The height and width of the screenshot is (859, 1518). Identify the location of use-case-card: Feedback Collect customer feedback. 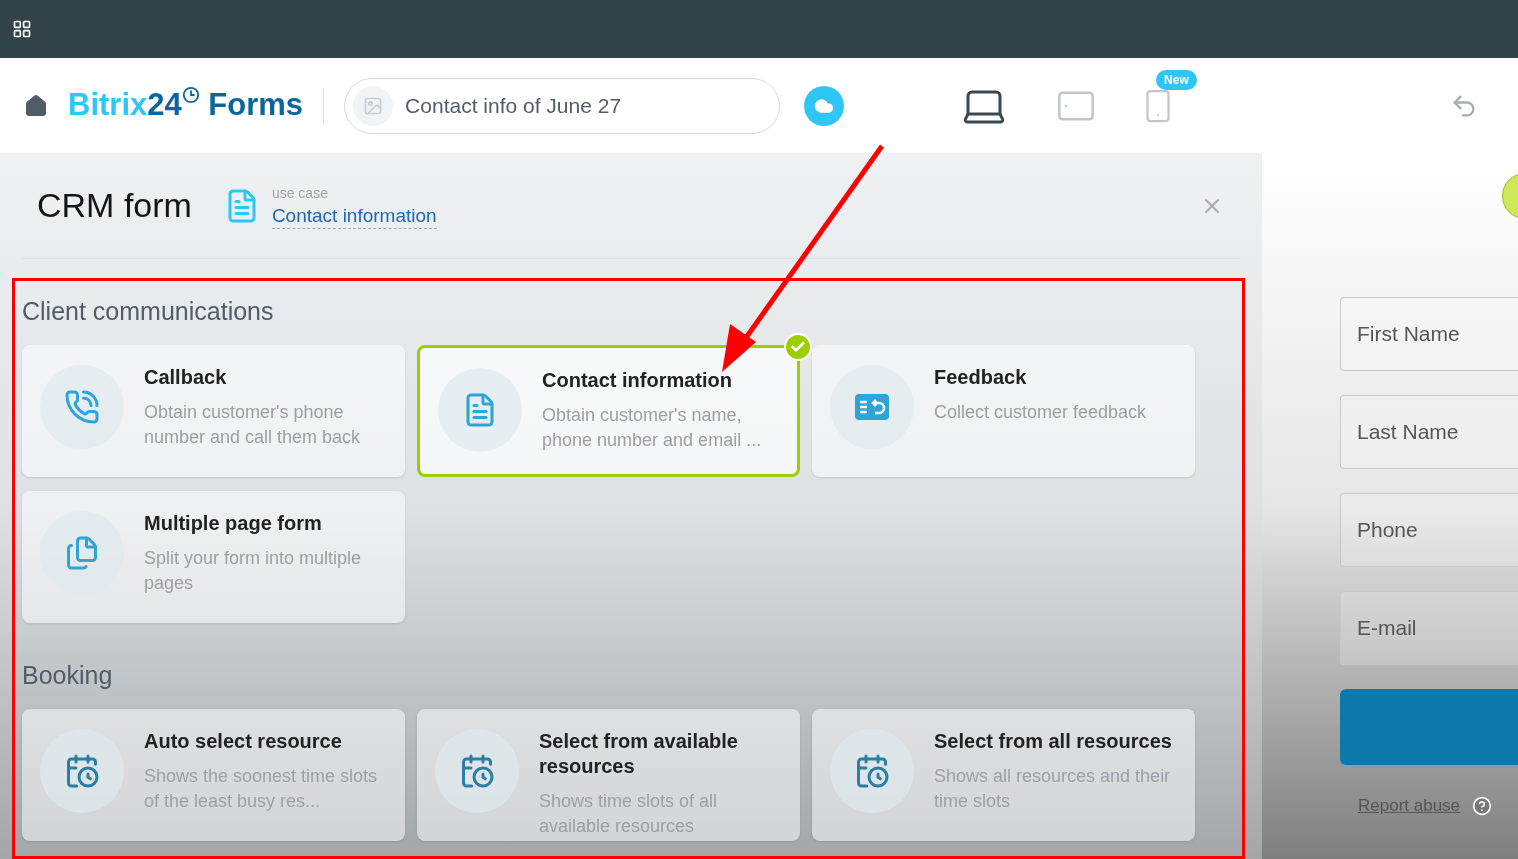
(1003, 411).